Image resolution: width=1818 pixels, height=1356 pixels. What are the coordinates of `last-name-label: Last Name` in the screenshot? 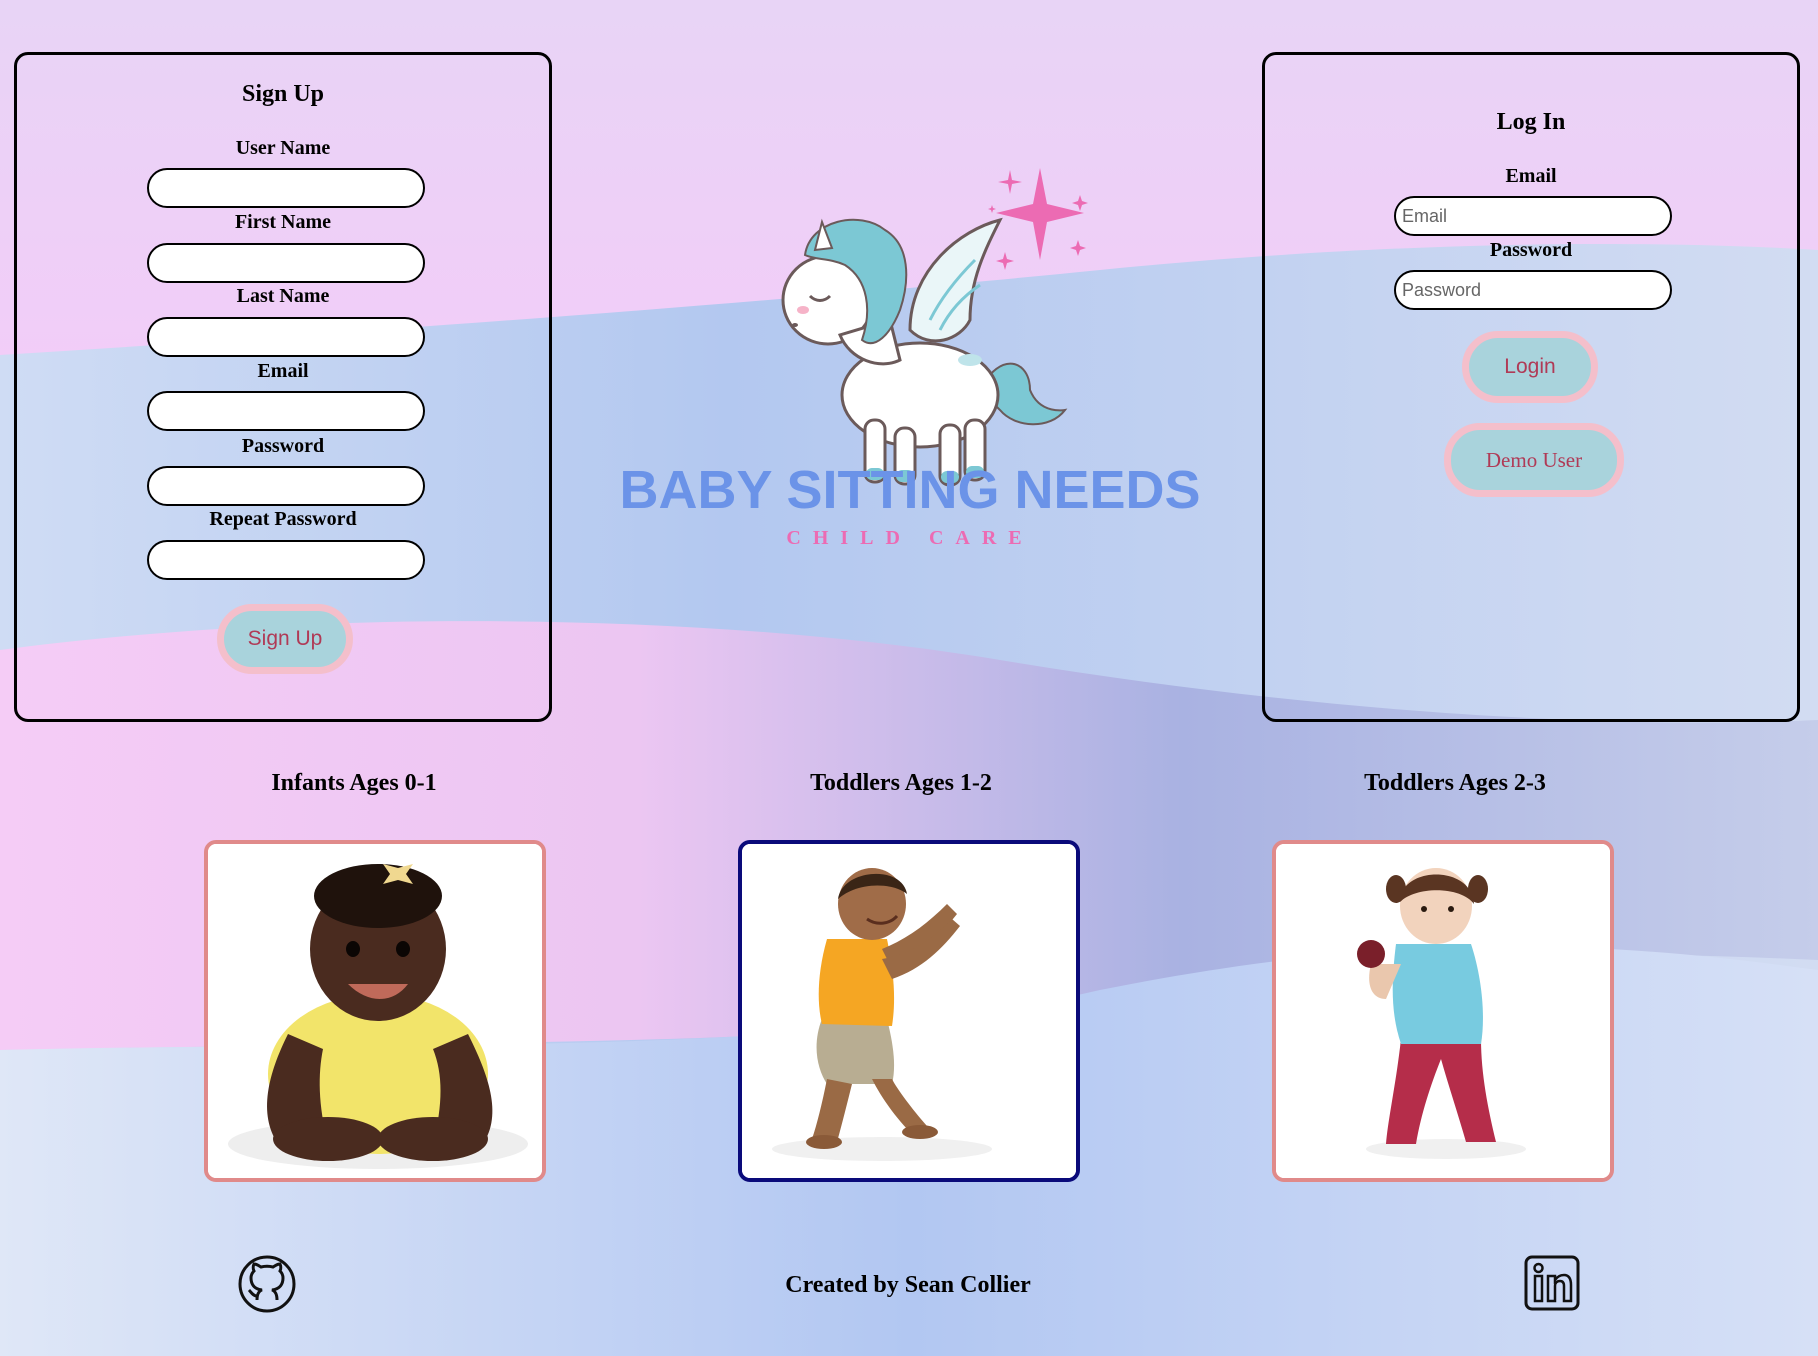 It's located at (283, 296).